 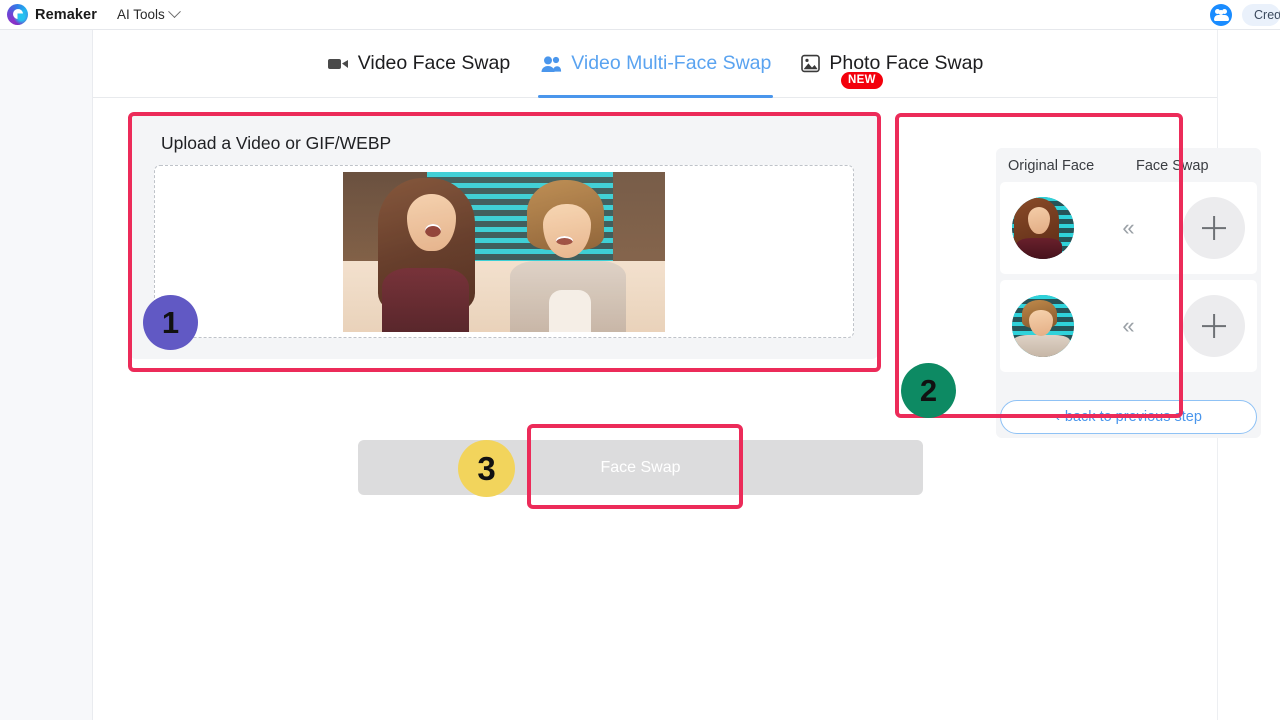 I want to click on face-swap-button: Face Swap, so click(x=640, y=467).